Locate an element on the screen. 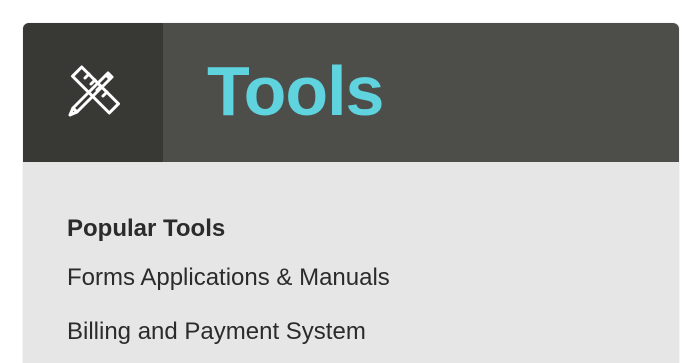 Image resolution: width=689 pixels, height=363 pixels. ruler-pencil-icon is located at coordinates (94, 91).